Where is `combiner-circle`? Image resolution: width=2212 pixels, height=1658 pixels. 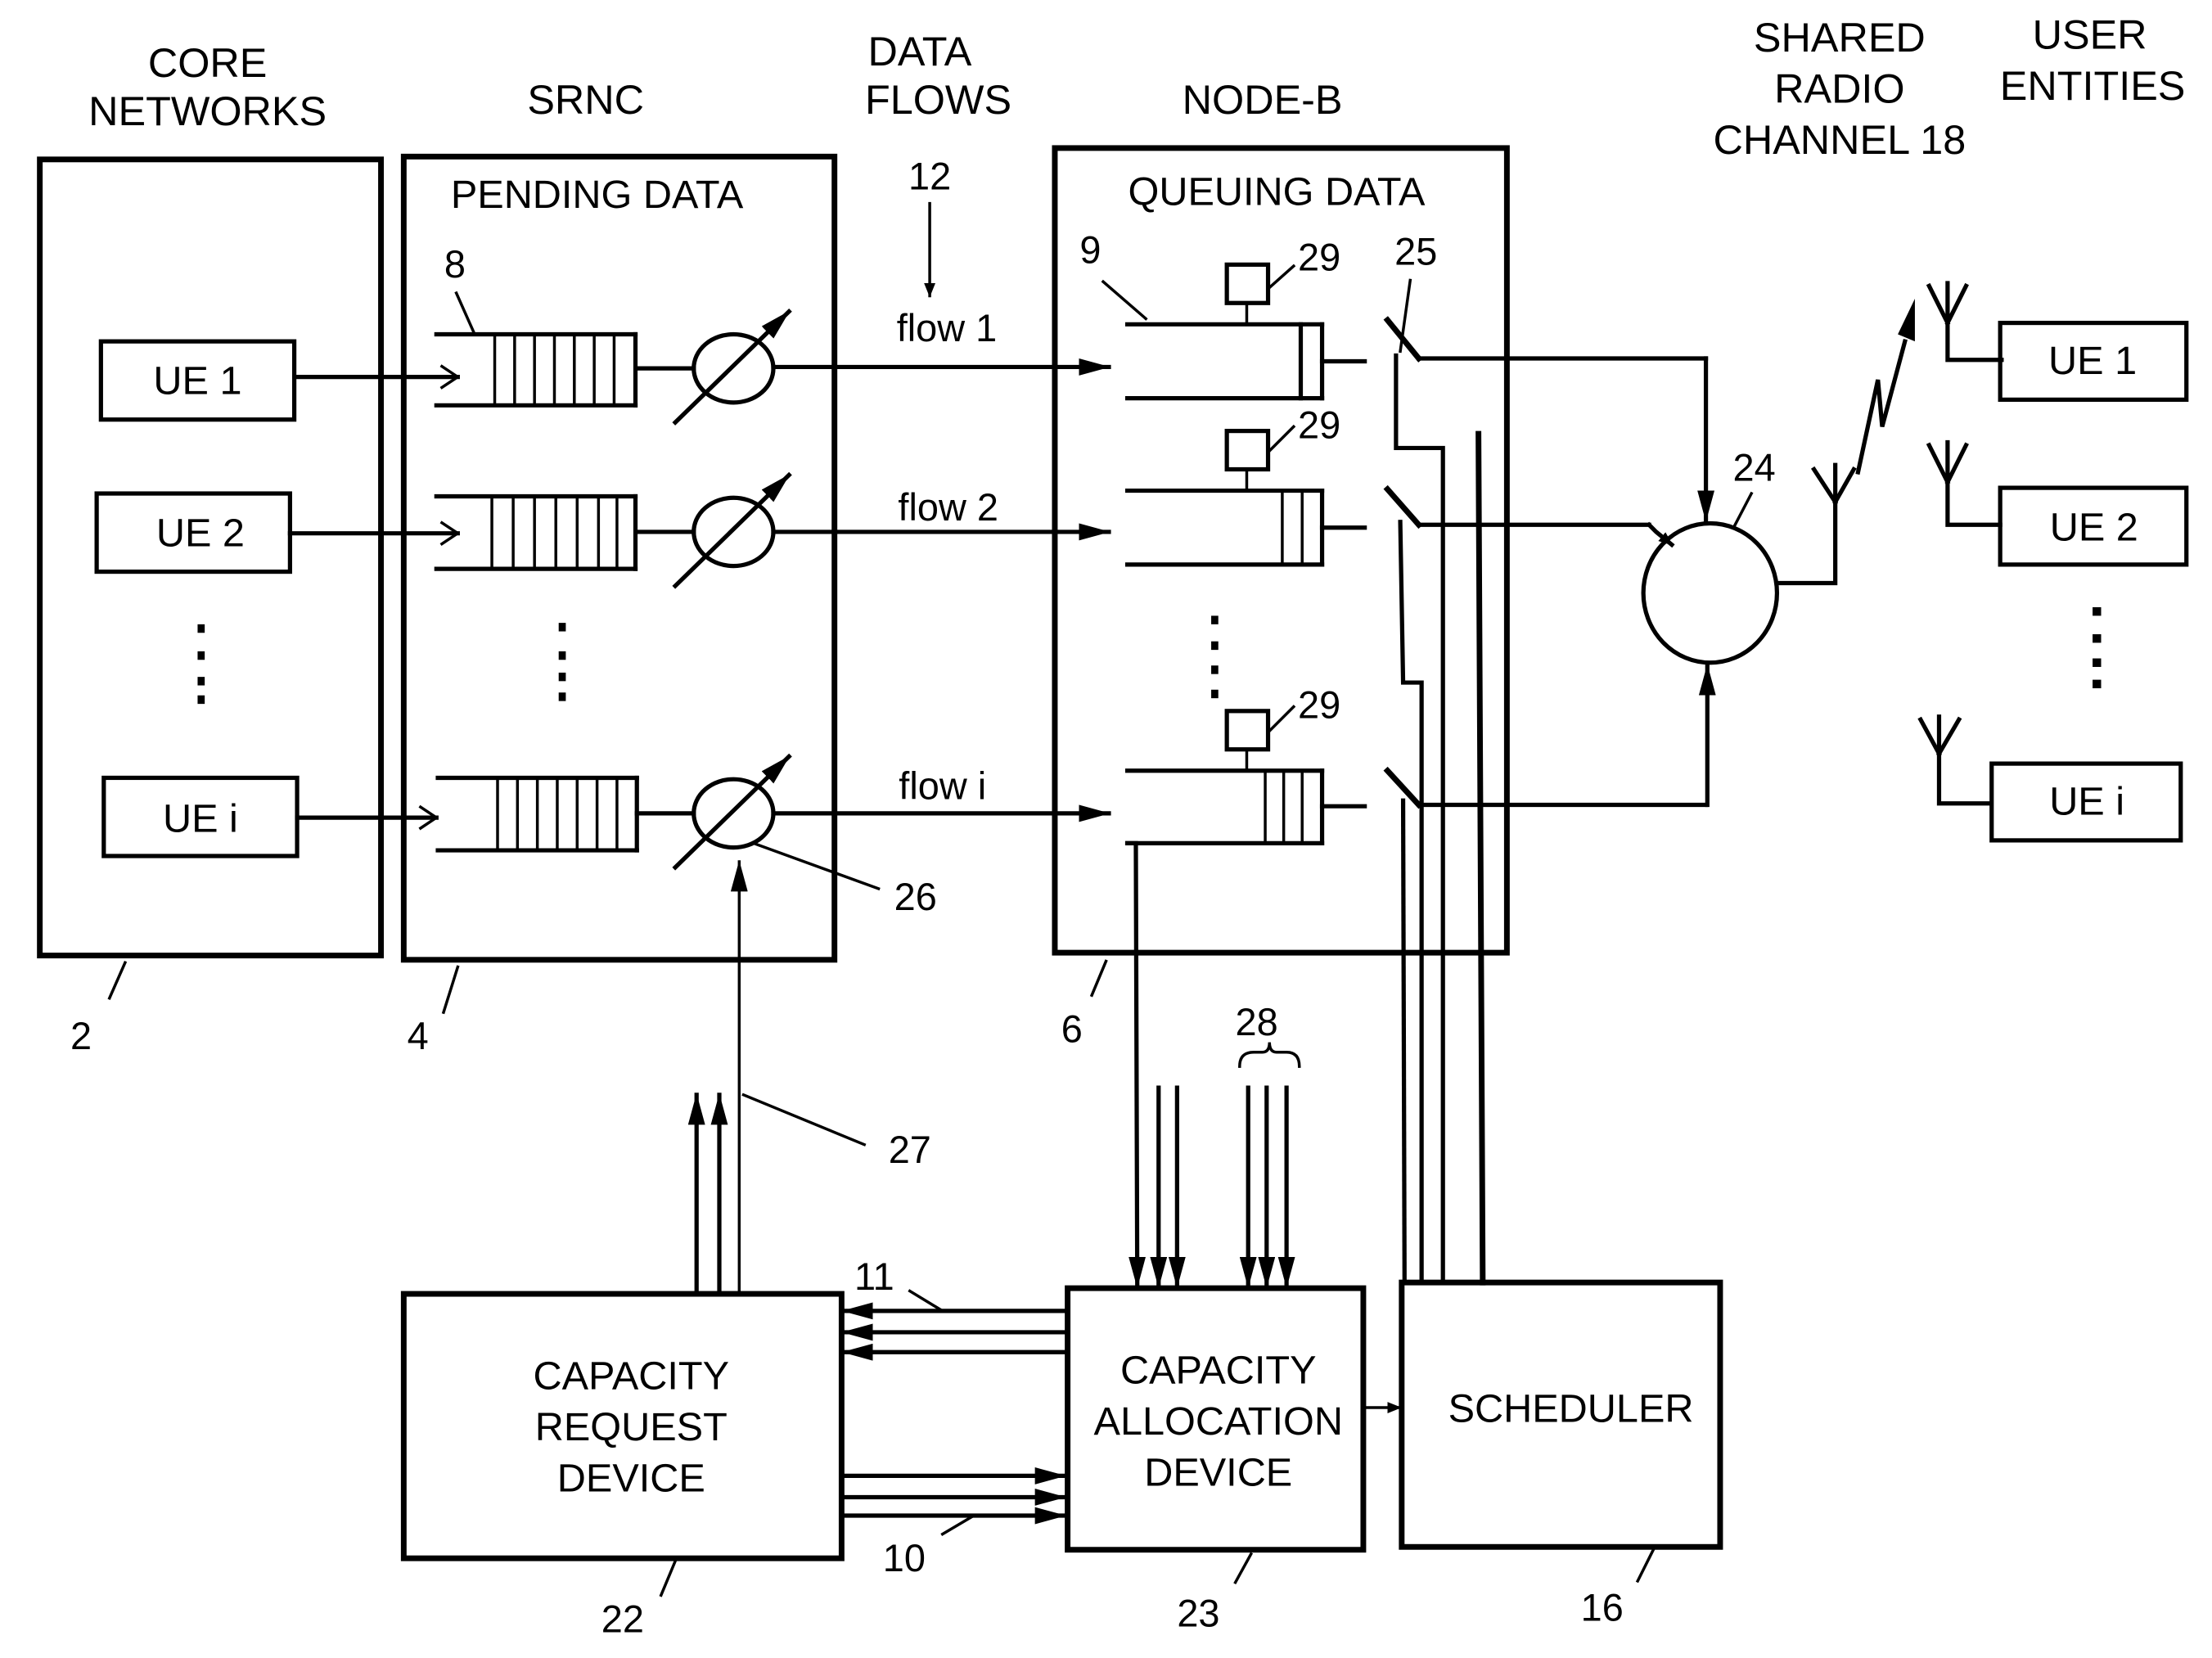
combiner-circle is located at coordinates (1710, 592).